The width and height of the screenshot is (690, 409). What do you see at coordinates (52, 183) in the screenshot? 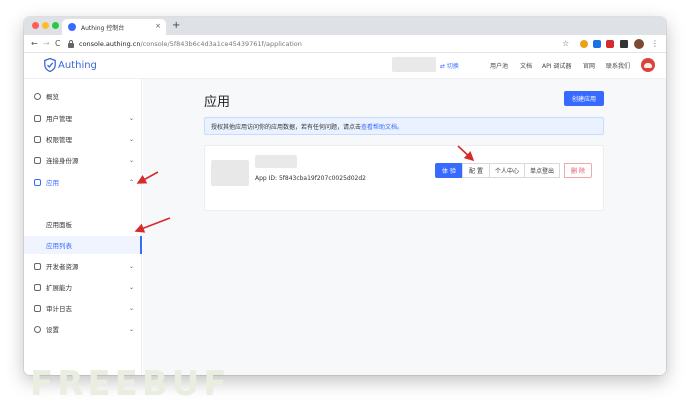
I see `sidebar-item-label: 应用` at bounding box center [52, 183].